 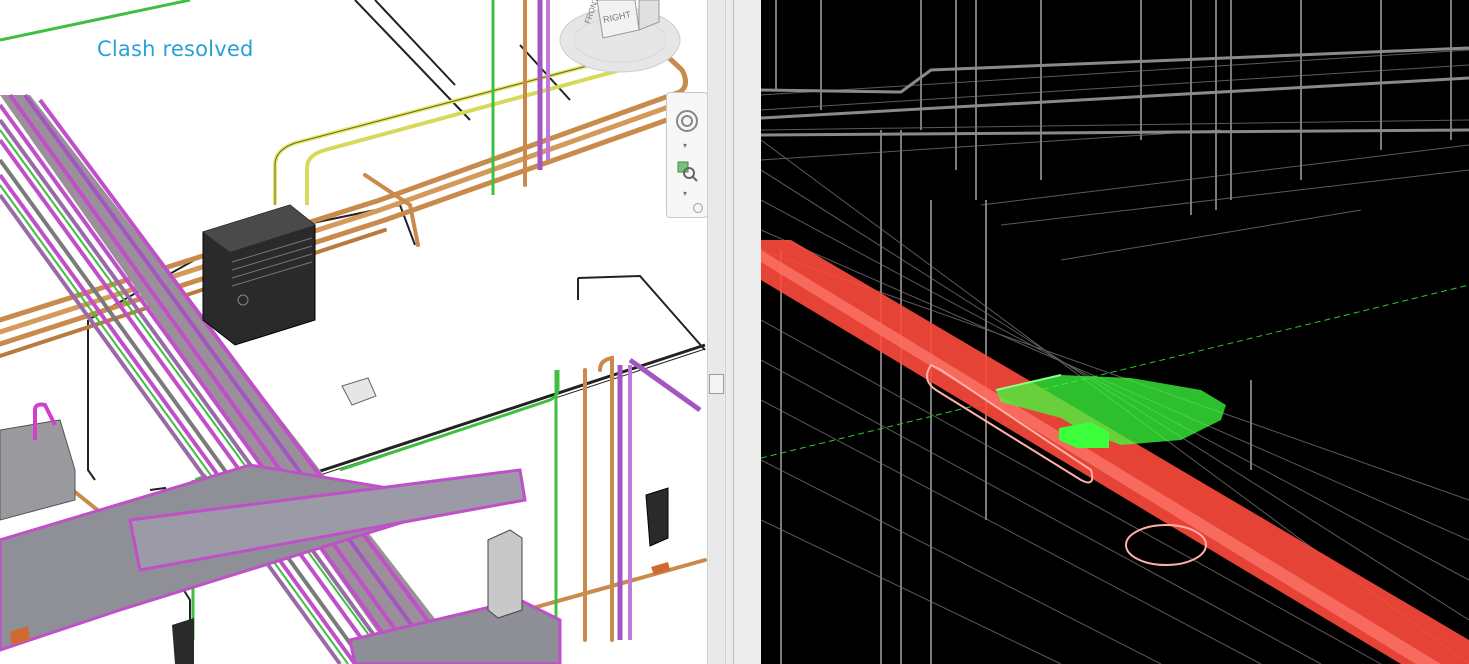 I want to click on scrollbar-thumb, so click(x=716, y=384).